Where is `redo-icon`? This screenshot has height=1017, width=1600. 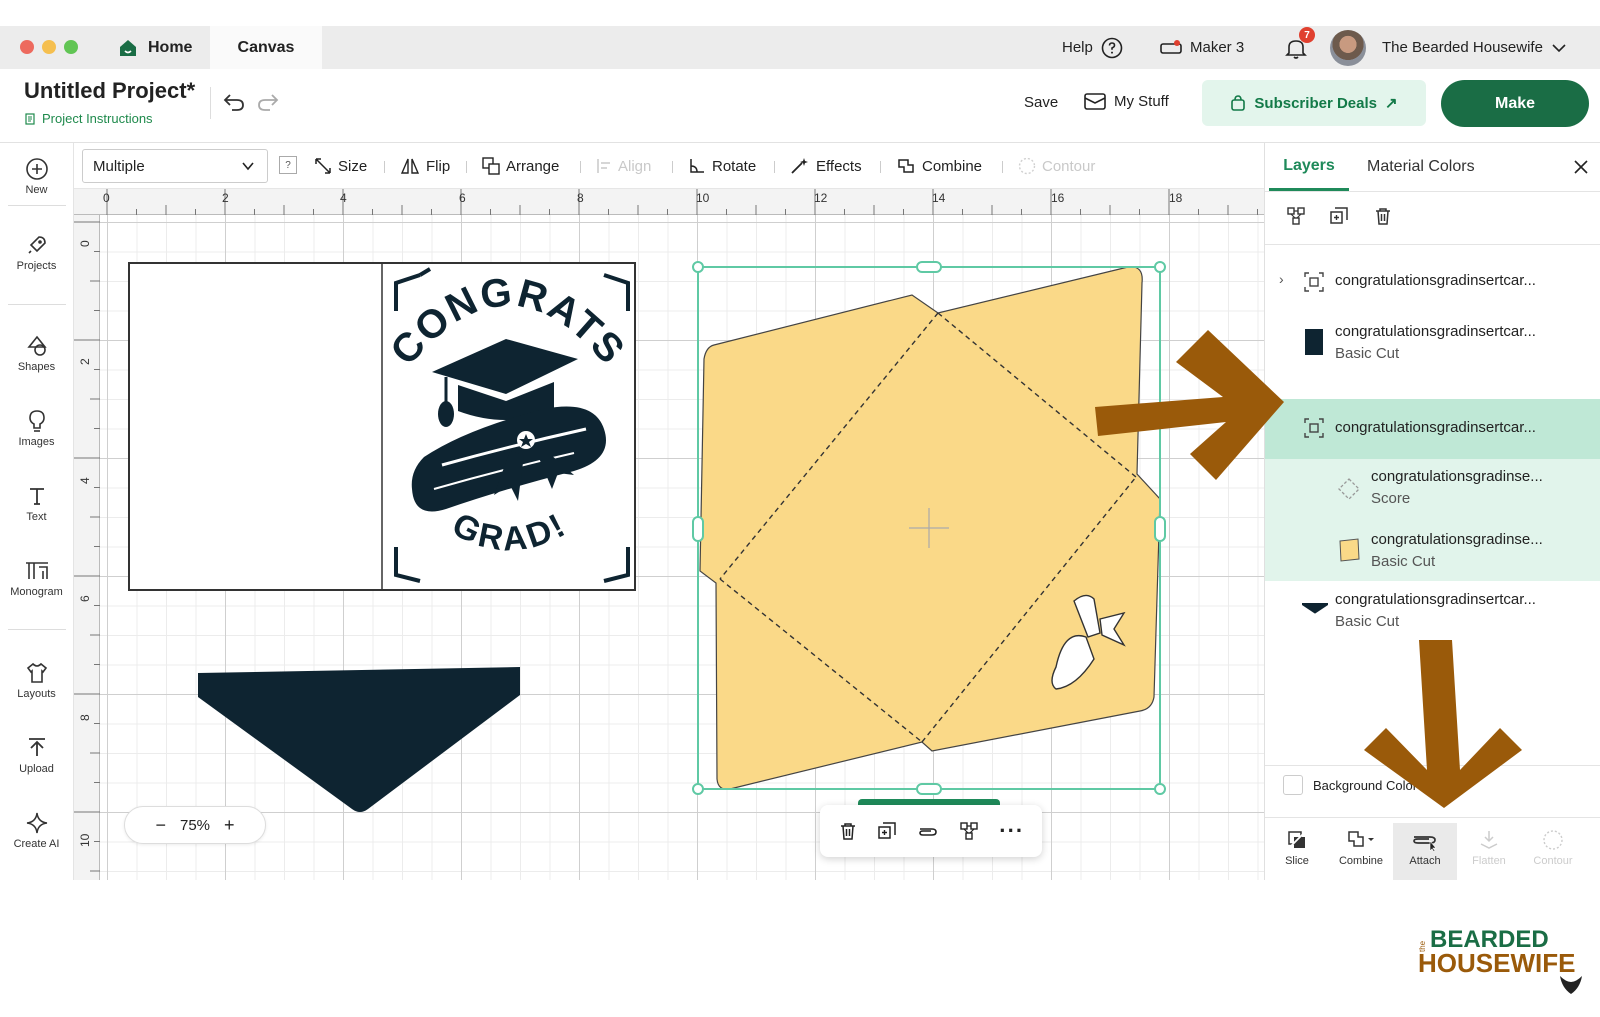 redo-icon is located at coordinates (268, 102).